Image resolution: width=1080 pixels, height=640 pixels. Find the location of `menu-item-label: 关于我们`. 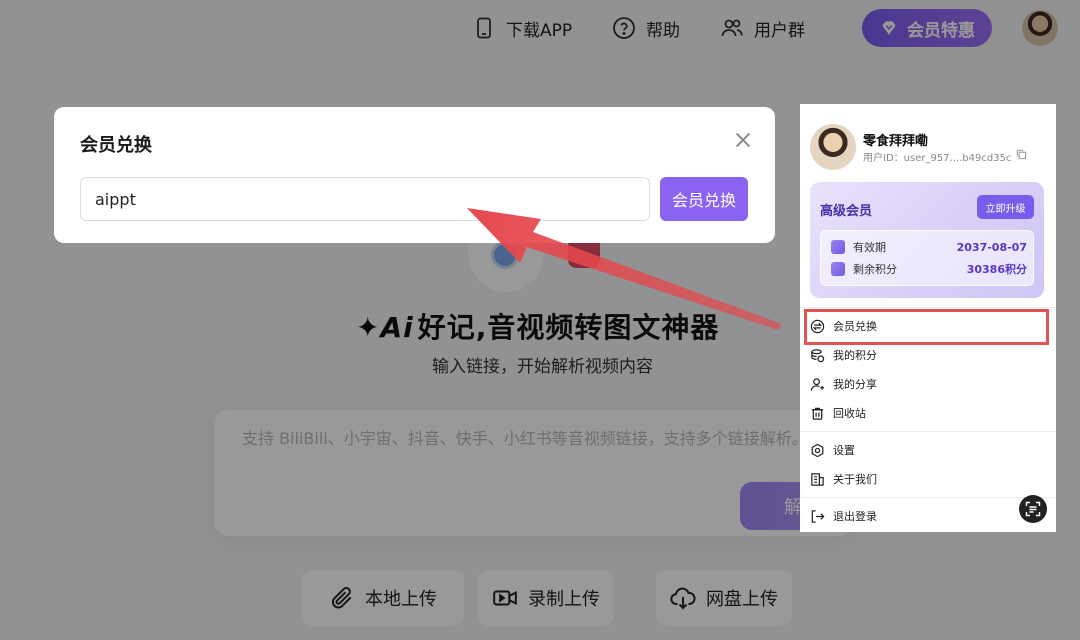

menu-item-label: 关于我们 is located at coordinates (855, 479).